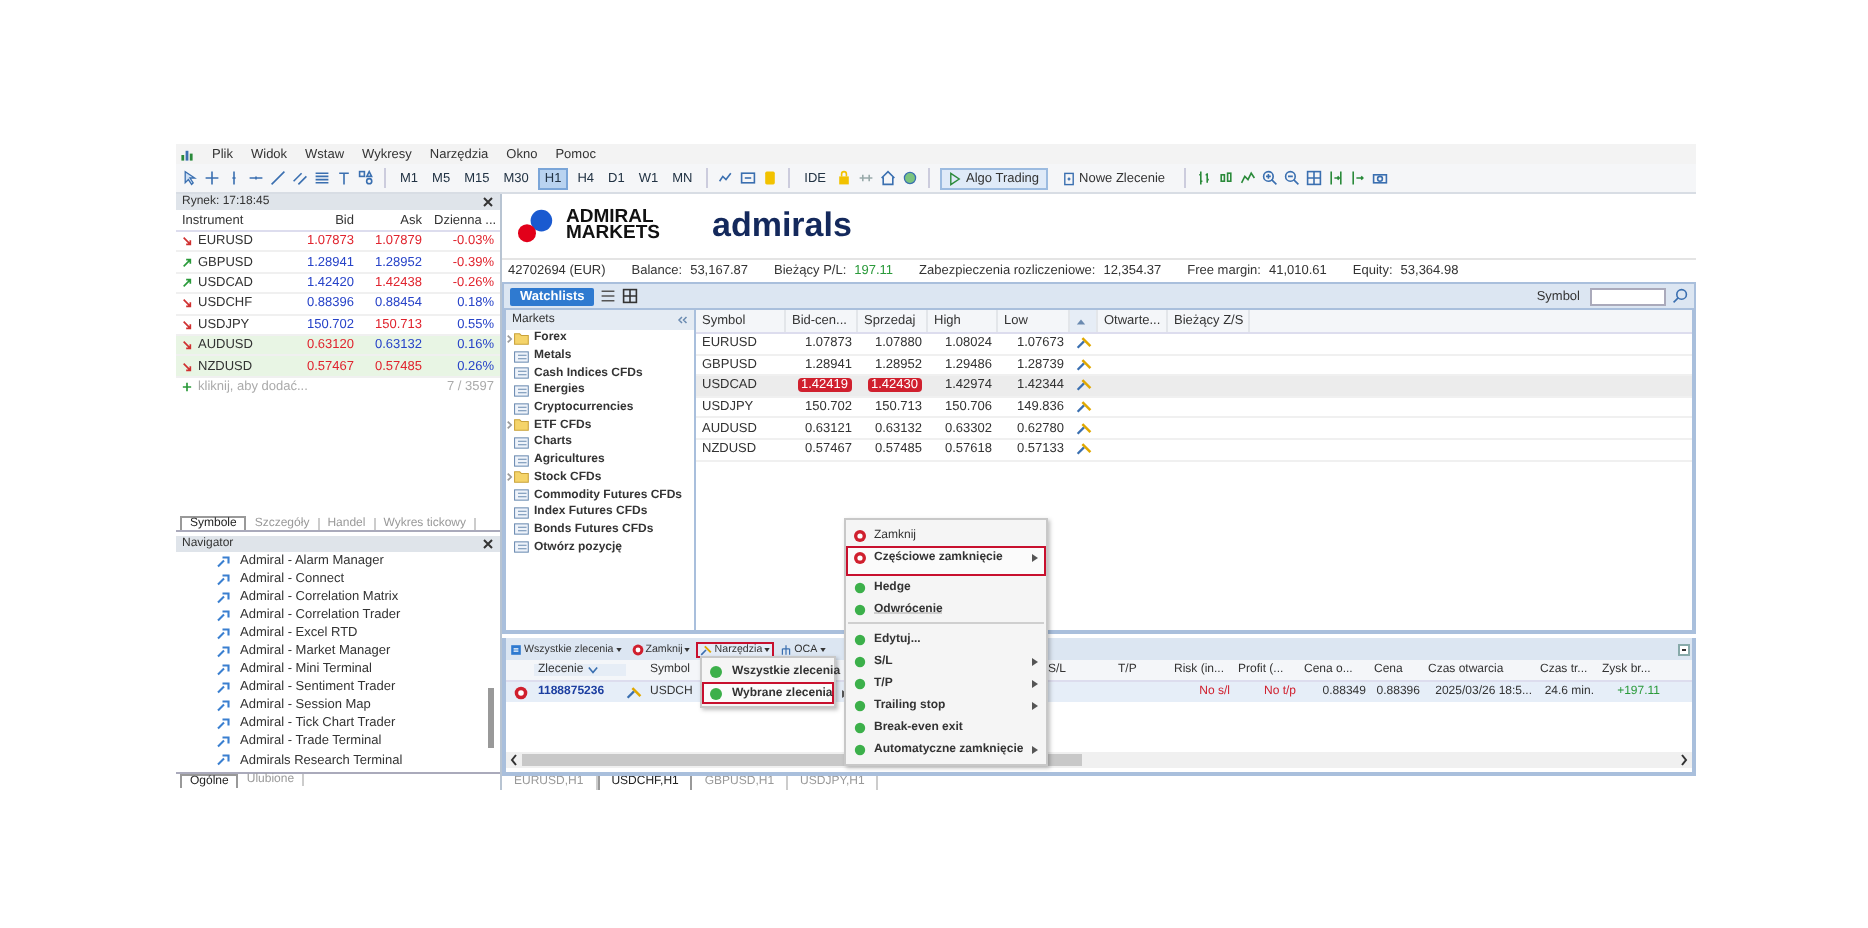 The height and width of the screenshot is (928, 1868). Describe the element at coordinates (1684, 760) in the screenshot. I see `scroll-right-icon` at that location.